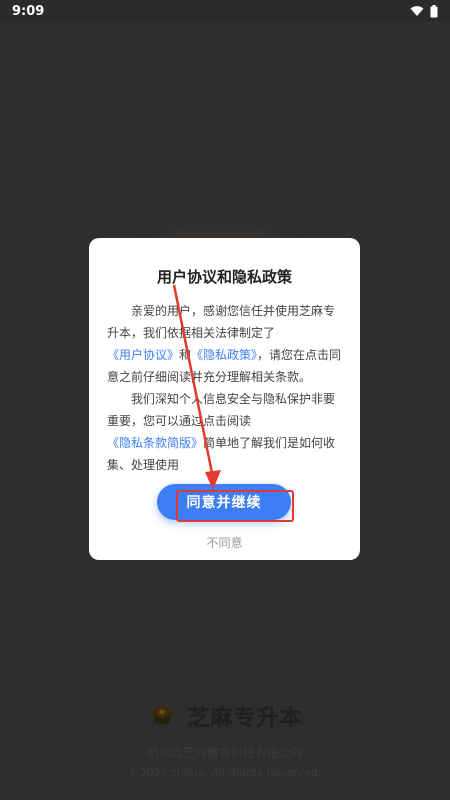  What do you see at coordinates (235, 506) in the screenshot?
I see `annotation-highlight-box` at bounding box center [235, 506].